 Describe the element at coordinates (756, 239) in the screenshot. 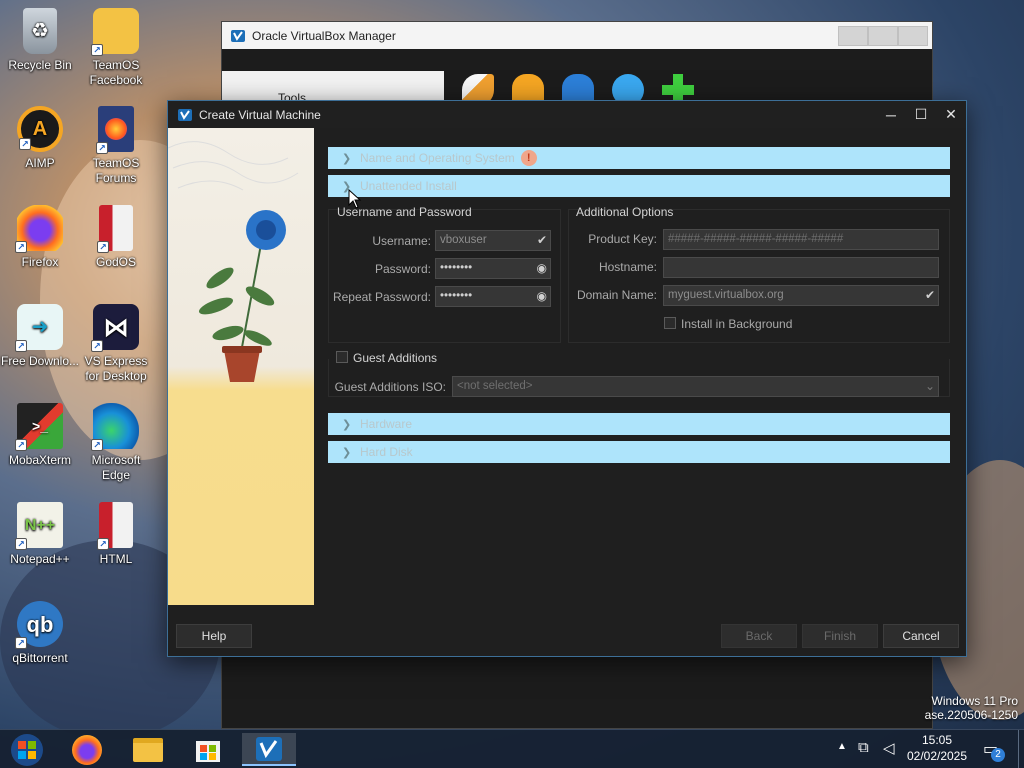

I see `product-key-value: #####-#####-#####-#####-#####` at that location.